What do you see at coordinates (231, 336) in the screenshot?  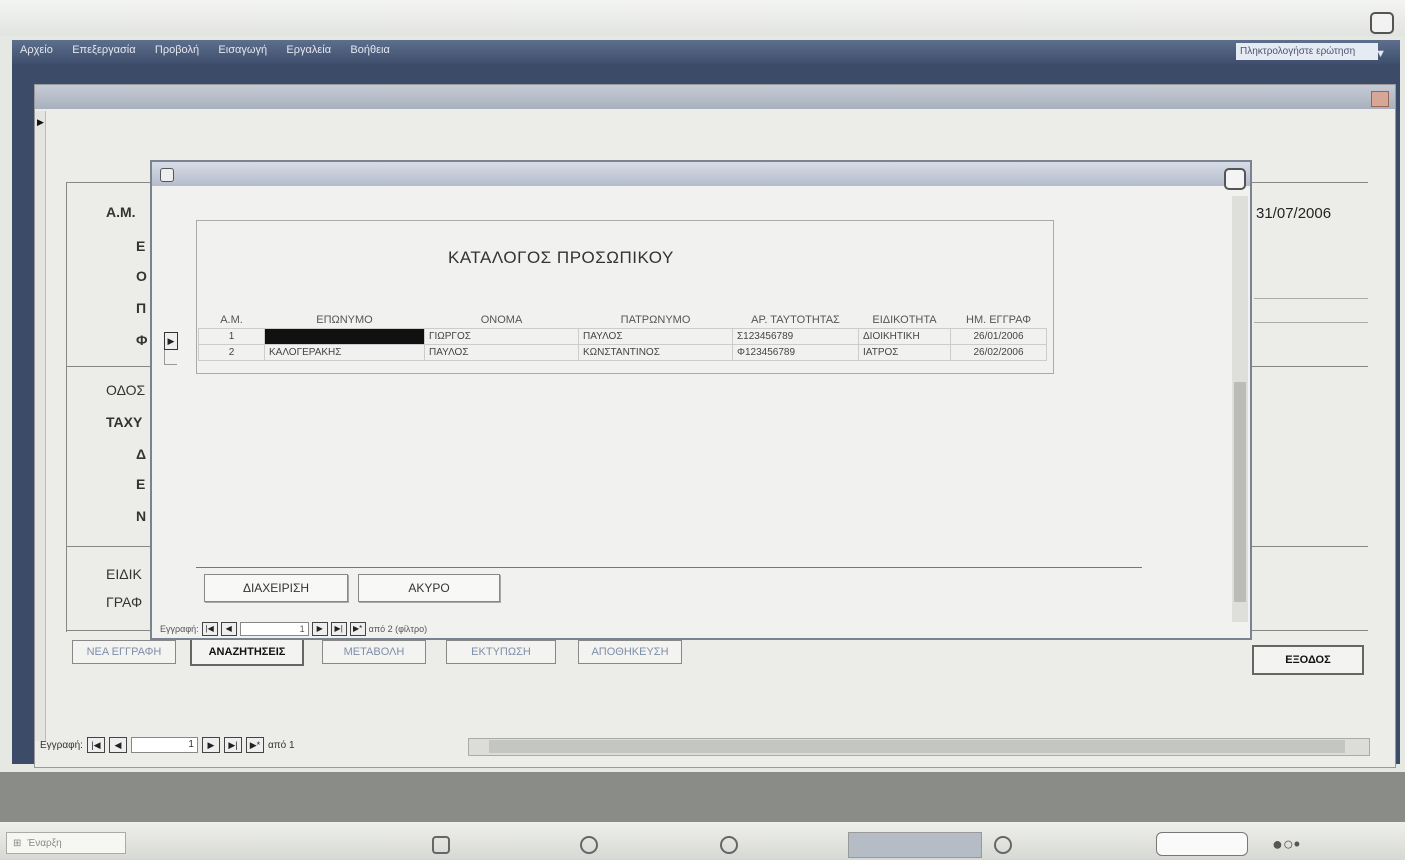 I see `cell-am: 1` at bounding box center [231, 336].